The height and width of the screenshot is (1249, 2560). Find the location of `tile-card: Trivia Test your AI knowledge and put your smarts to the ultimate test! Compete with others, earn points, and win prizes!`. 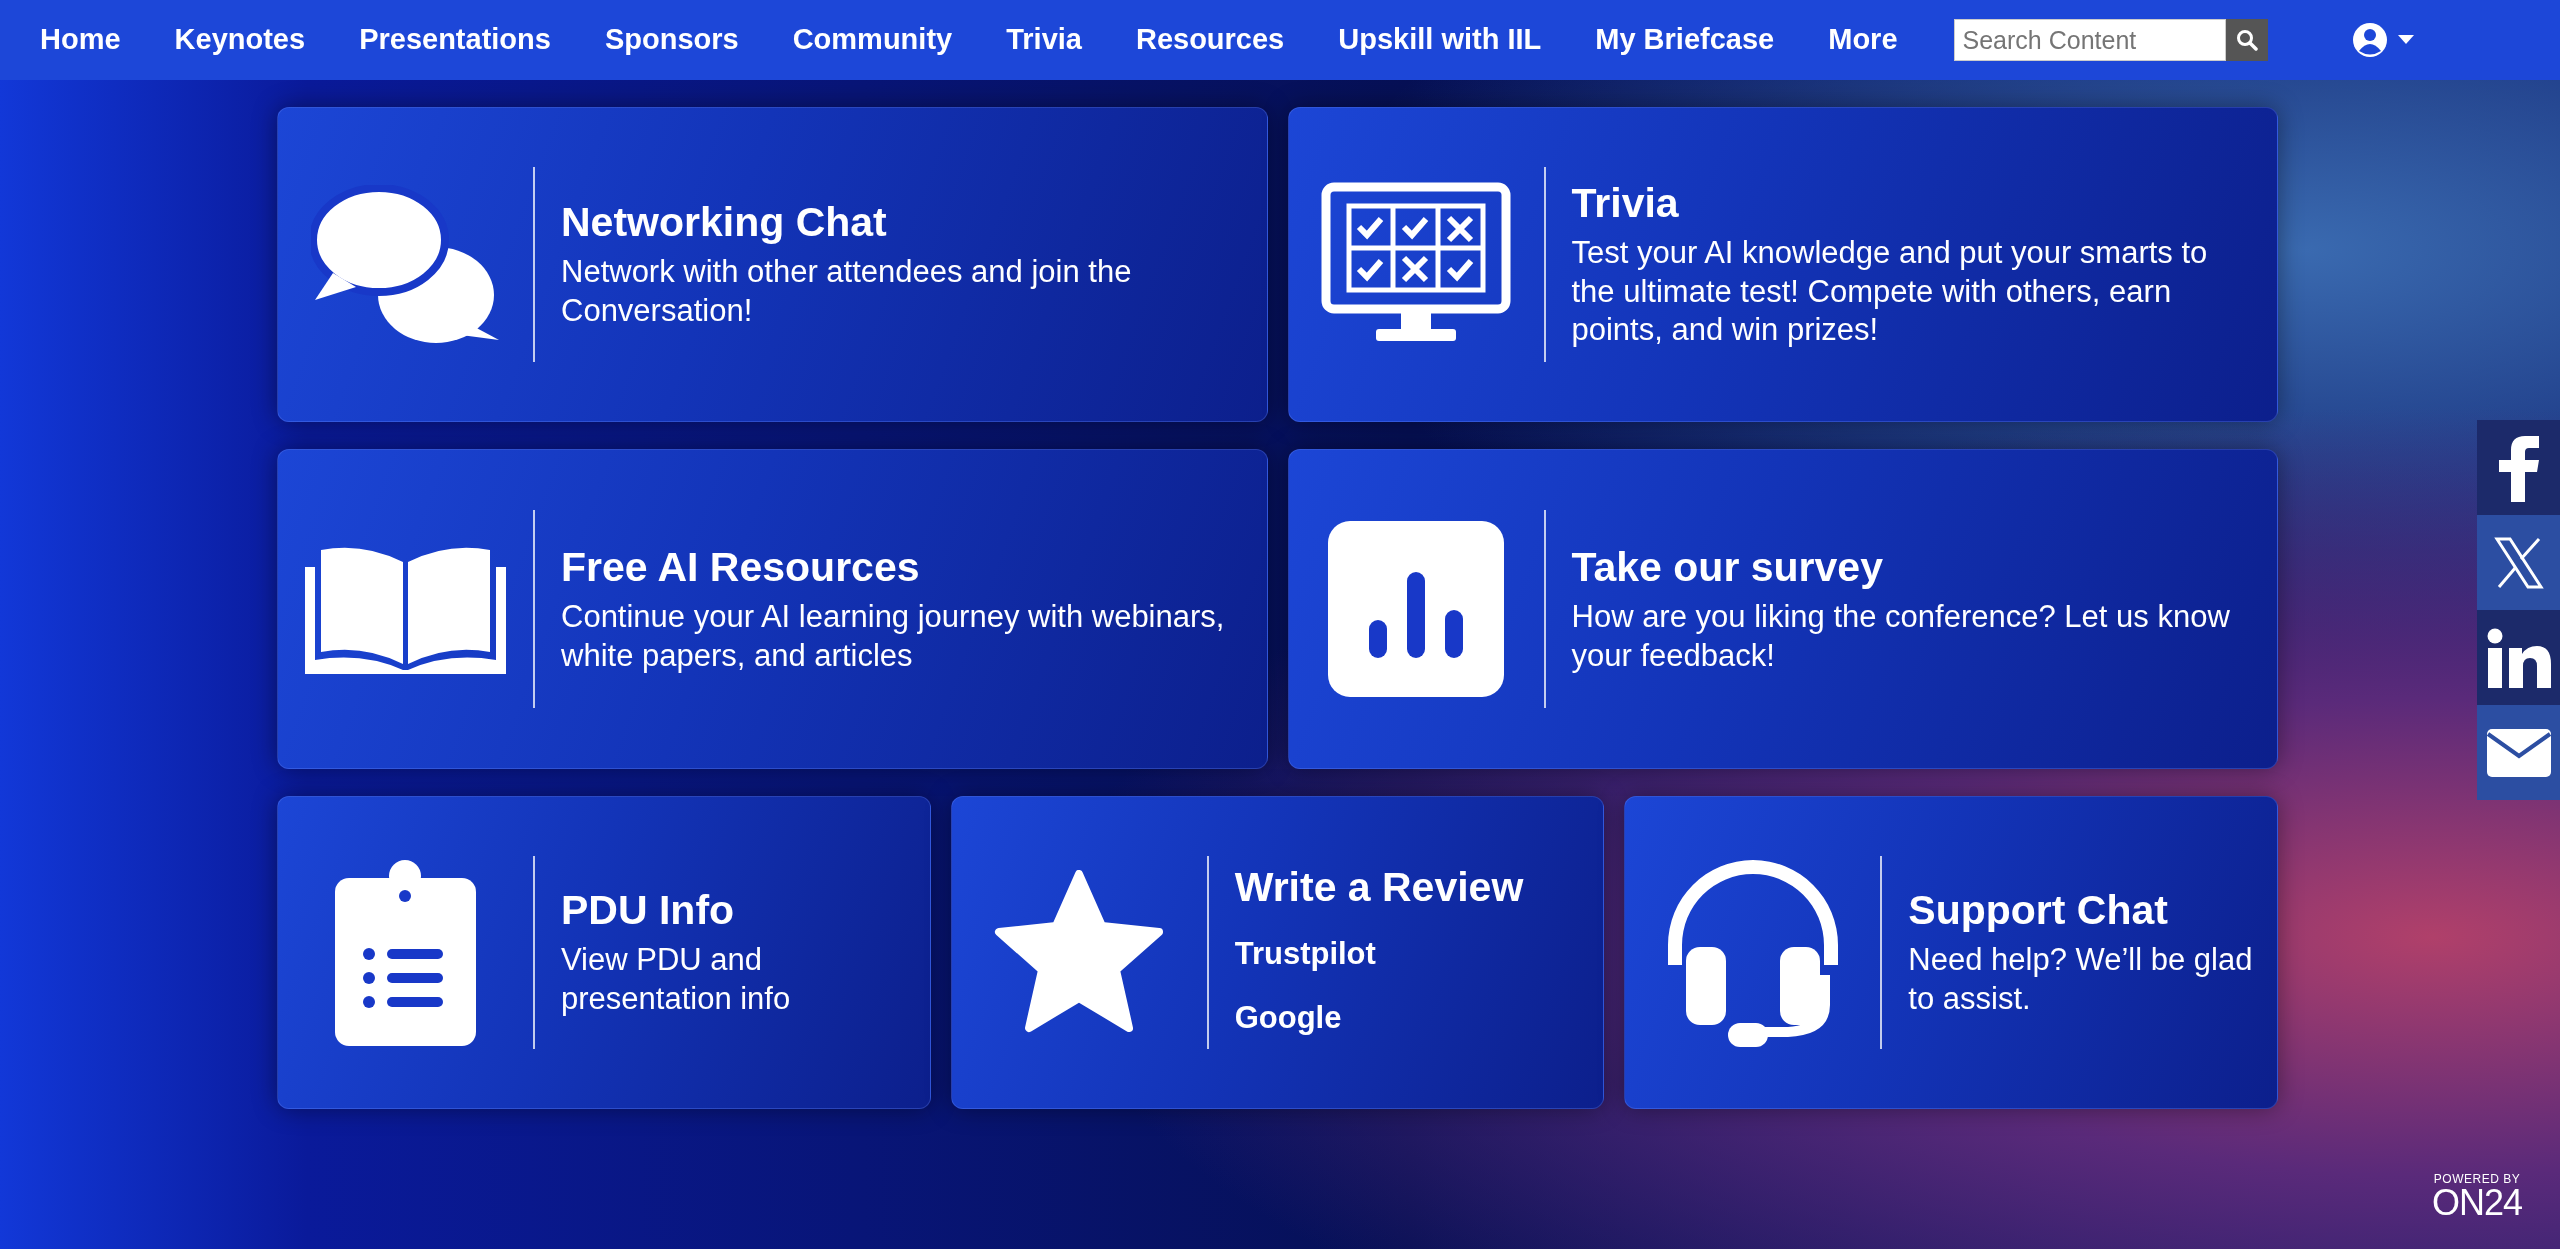

tile-card: Trivia Test your AI knowledge and put your smarts to the ultimate test! Compete with others, earn points, and win prizes! is located at coordinates (1782, 264).